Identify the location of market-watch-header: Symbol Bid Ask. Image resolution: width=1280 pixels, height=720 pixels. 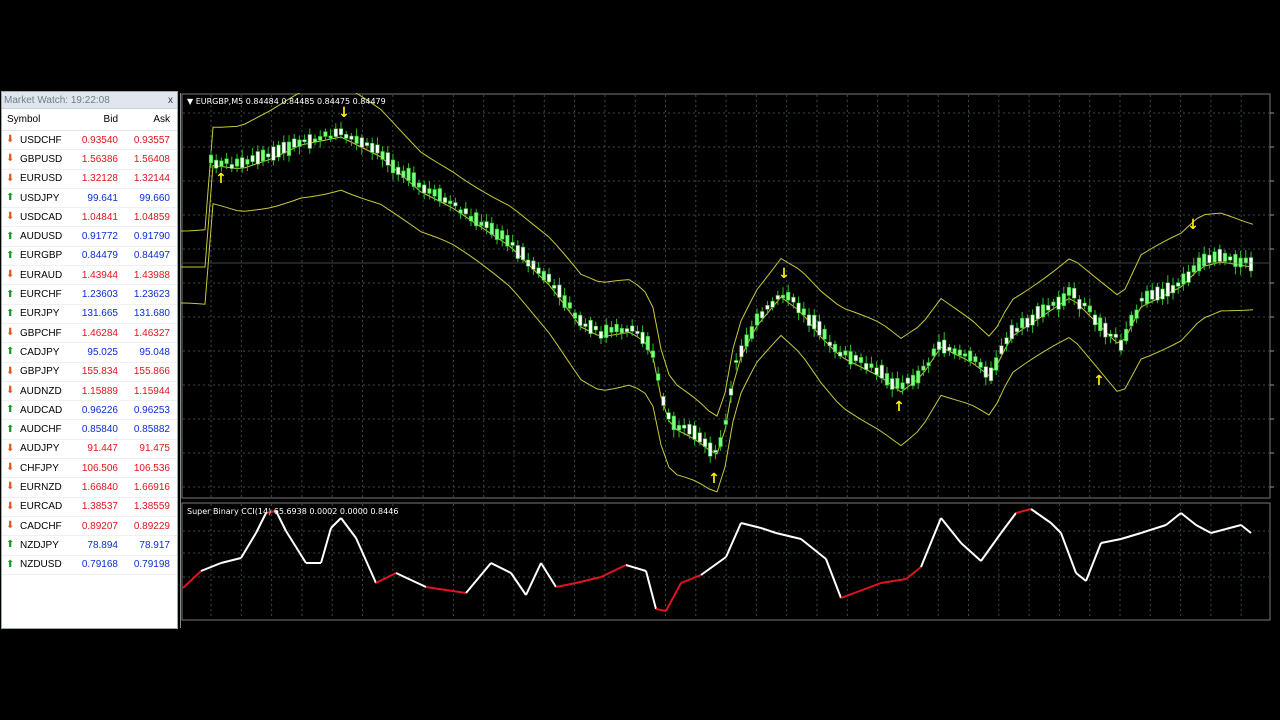
(89, 120).